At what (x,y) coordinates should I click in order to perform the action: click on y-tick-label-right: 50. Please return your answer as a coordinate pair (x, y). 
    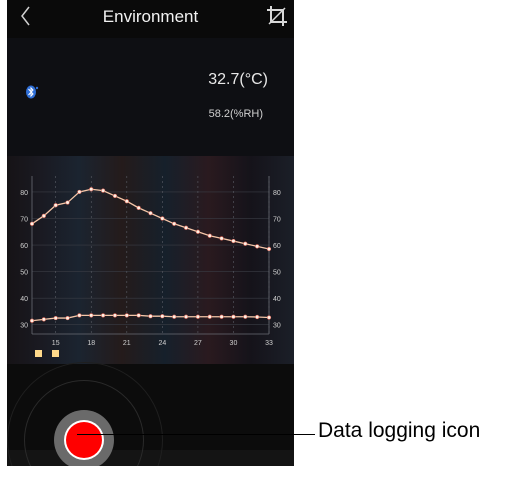
    Looking at the image, I should click on (277, 273).